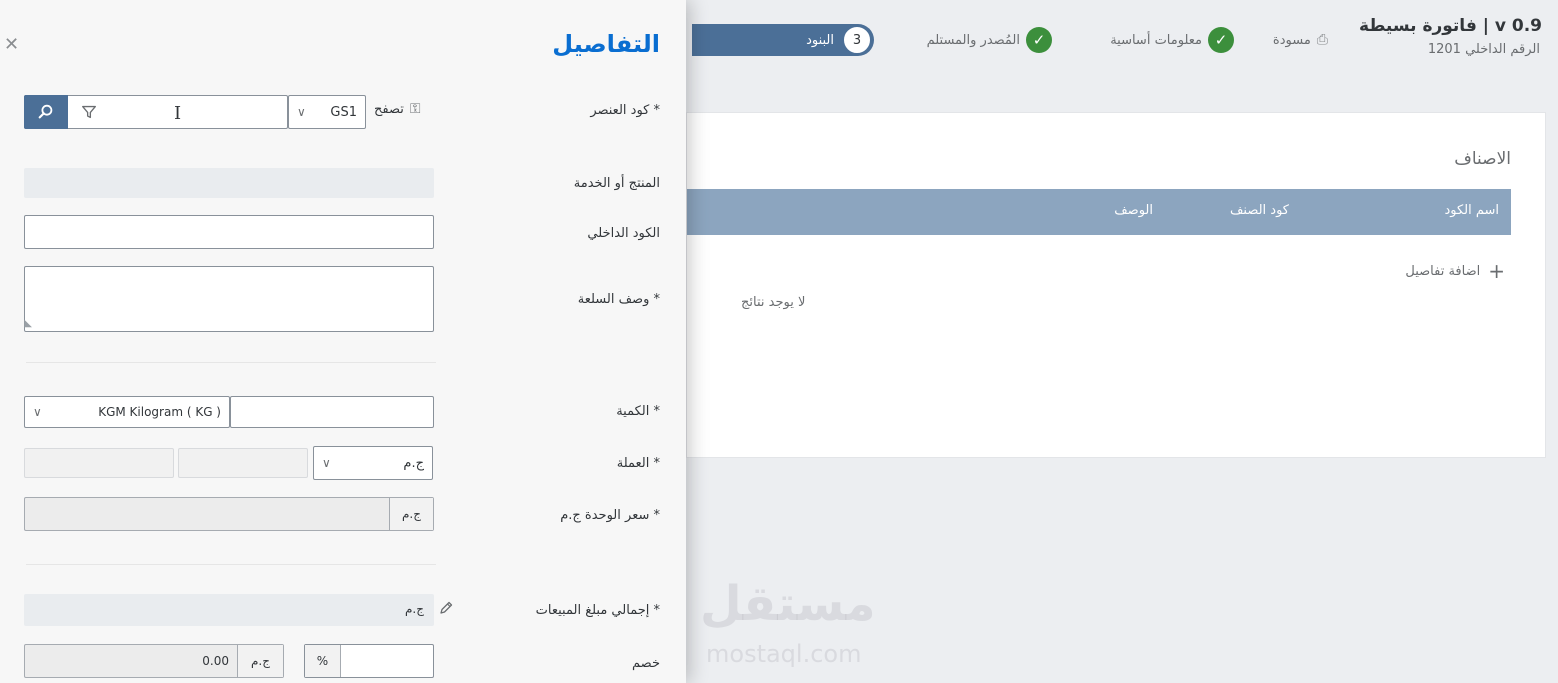  I want to click on currency-label: العملة *, so click(638, 463).